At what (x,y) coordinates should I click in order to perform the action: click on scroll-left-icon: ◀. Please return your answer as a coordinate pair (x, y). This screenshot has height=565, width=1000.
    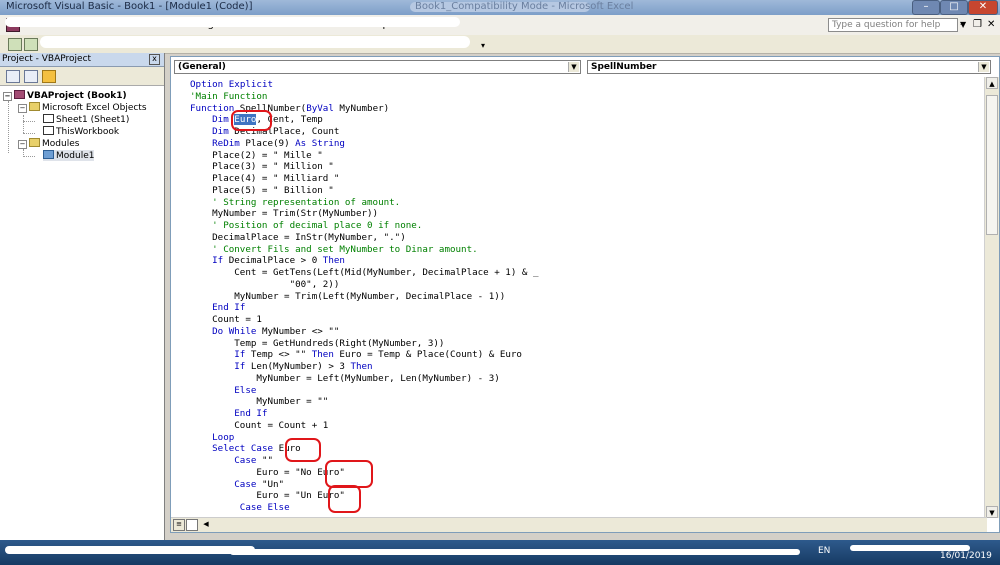
    Looking at the image, I should click on (206, 524).